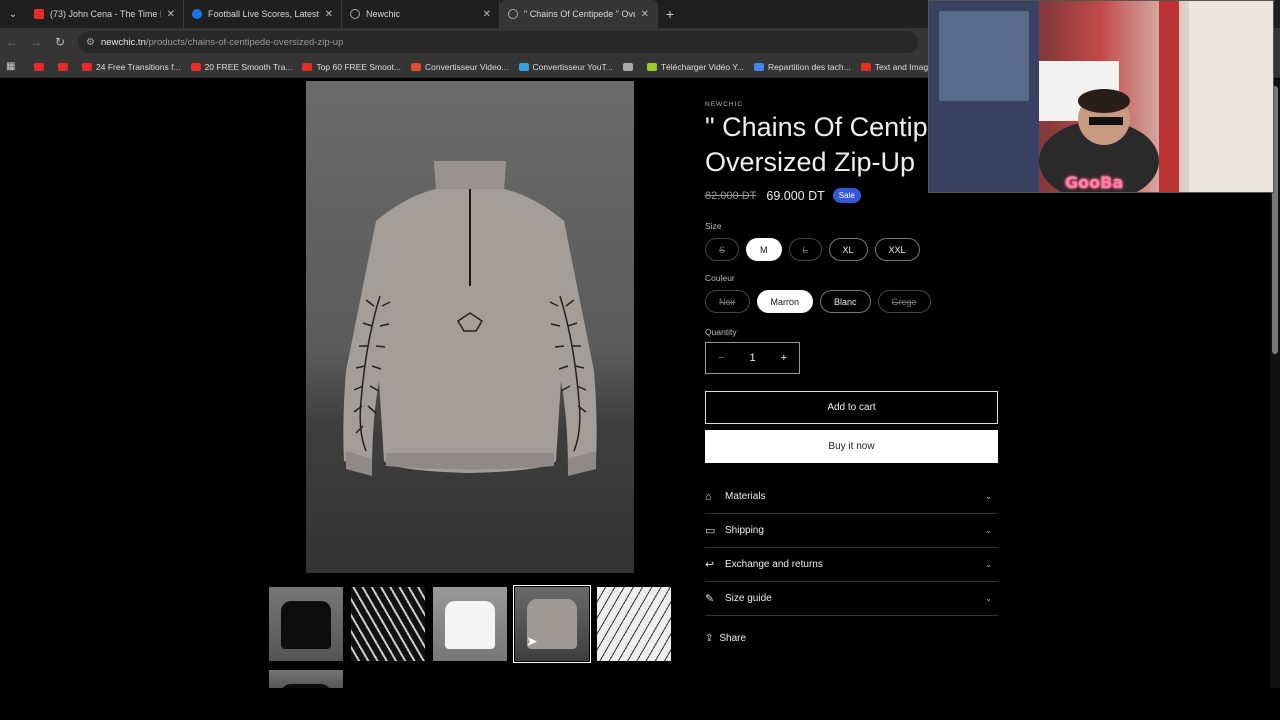 This screenshot has width=1280, height=720. What do you see at coordinates (784, 358) in the screenshot?
I see `increase-quantity-button: +` at bounding box center [784, 358].